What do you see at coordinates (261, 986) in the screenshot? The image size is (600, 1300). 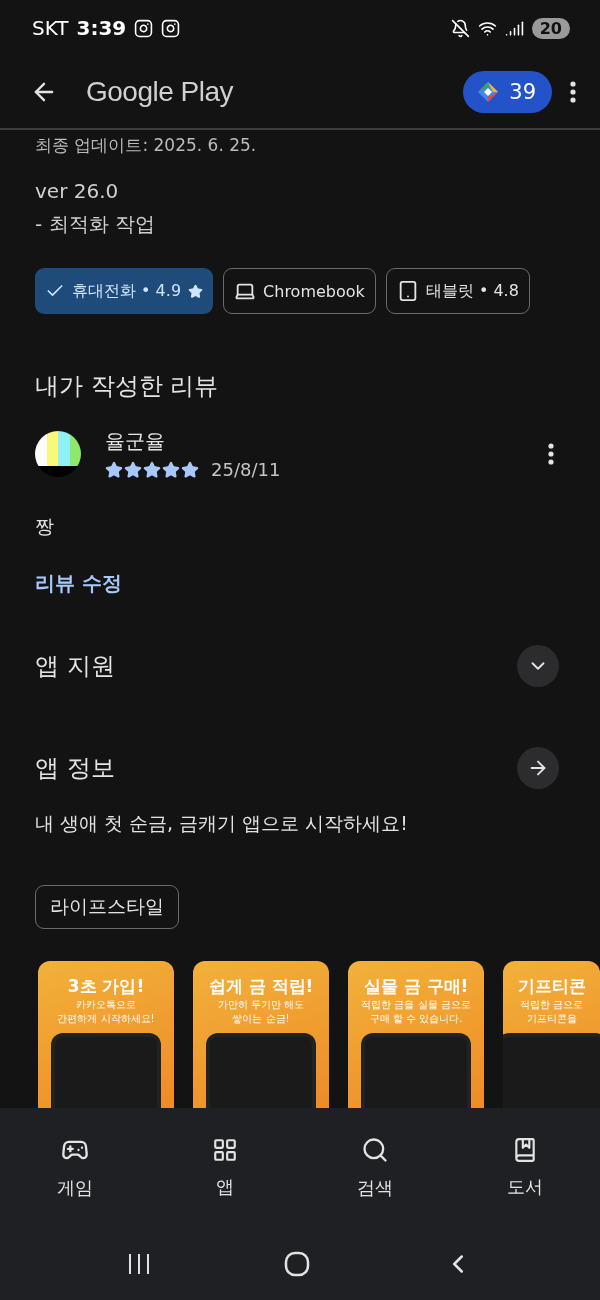 I see `screenshot-title: 쉽게 금 적립!` at bounding box center [261, 986].